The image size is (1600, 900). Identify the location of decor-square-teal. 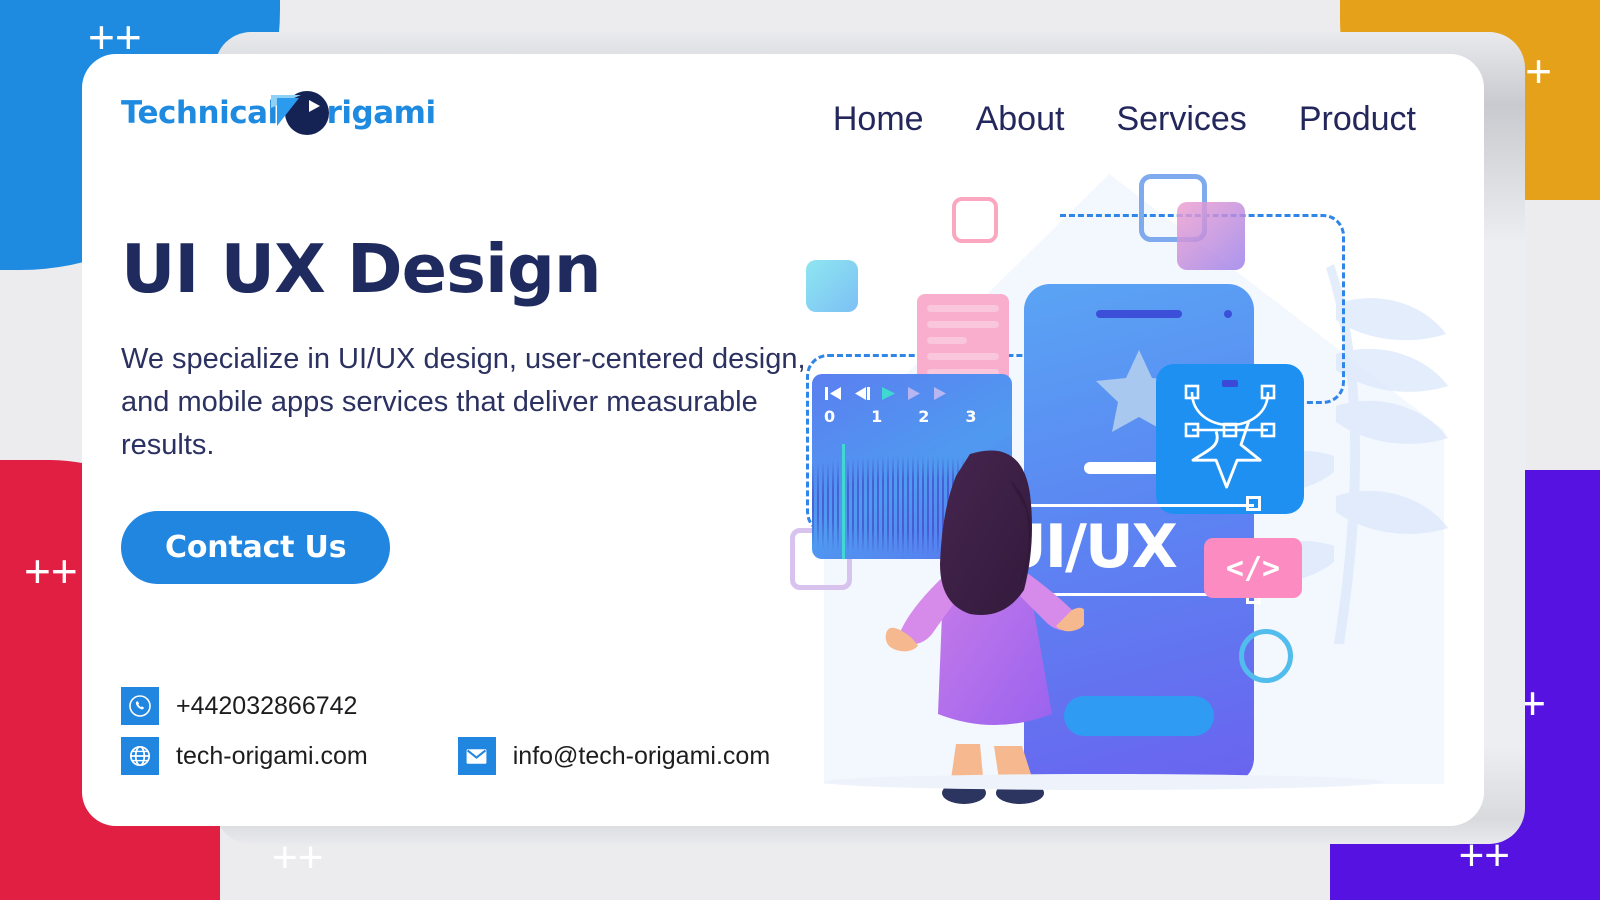
(832, 286).